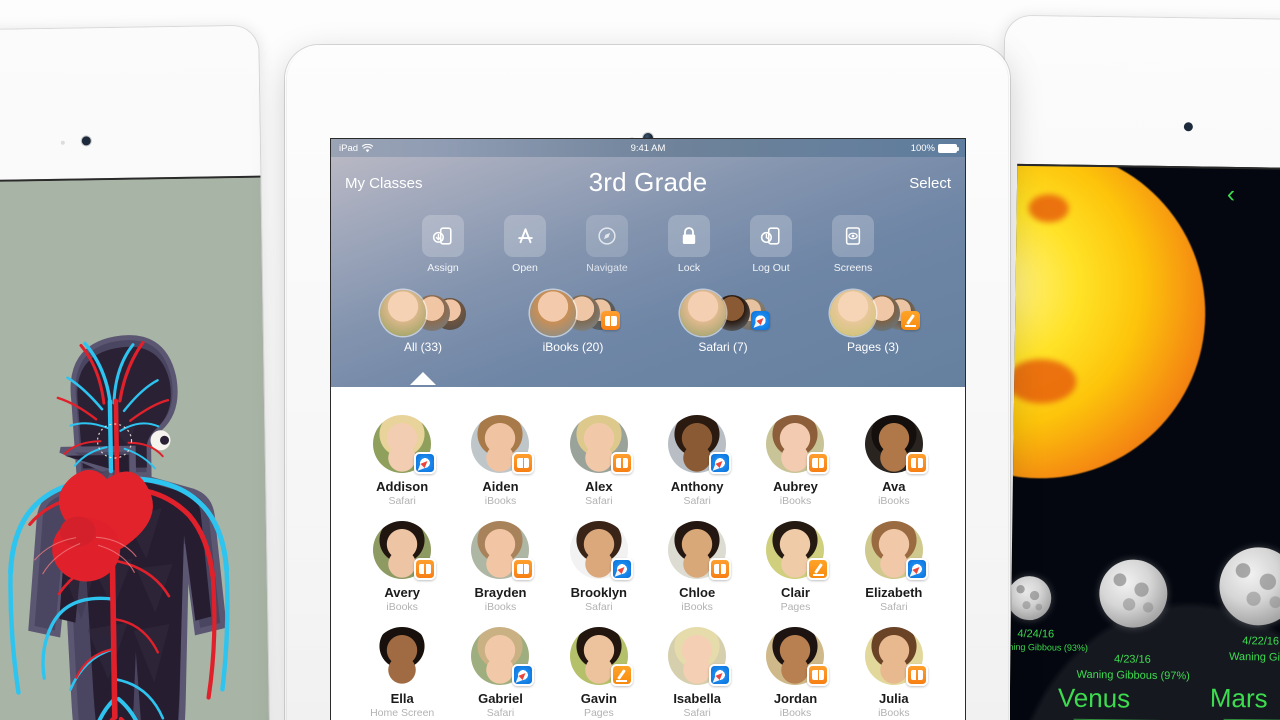 The height and width of the screenshot is (720, 1280). I want to click on student-name: Brooklyn, so click(598, 592).